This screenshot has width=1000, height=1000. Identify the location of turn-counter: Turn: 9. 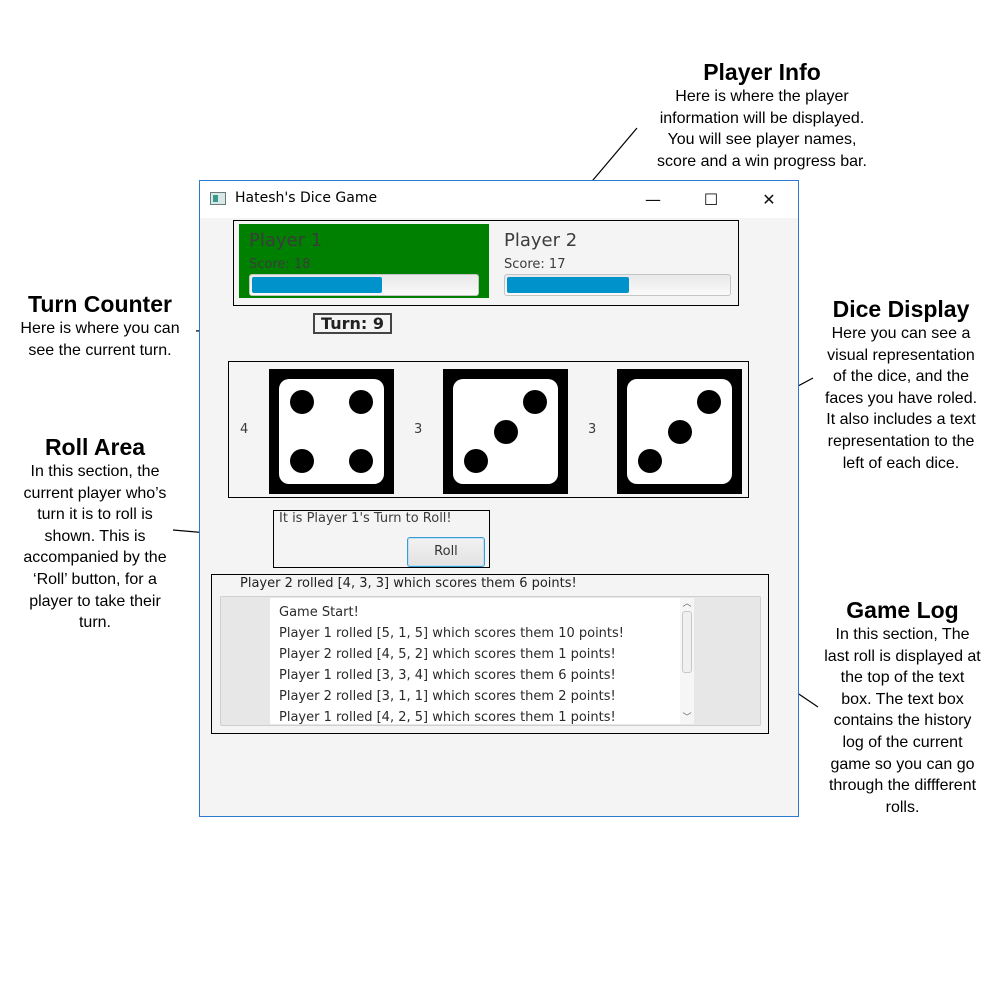
(352, 323).